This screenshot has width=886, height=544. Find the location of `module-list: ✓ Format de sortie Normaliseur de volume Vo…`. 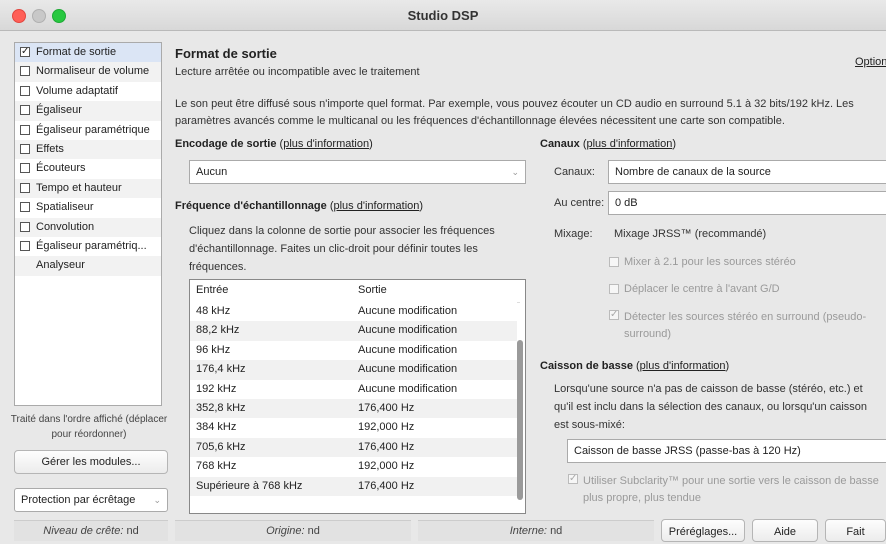

module-list: ✓ Format de sortie Normaliseur de volume Vo… is located at coordinates (88, 224).